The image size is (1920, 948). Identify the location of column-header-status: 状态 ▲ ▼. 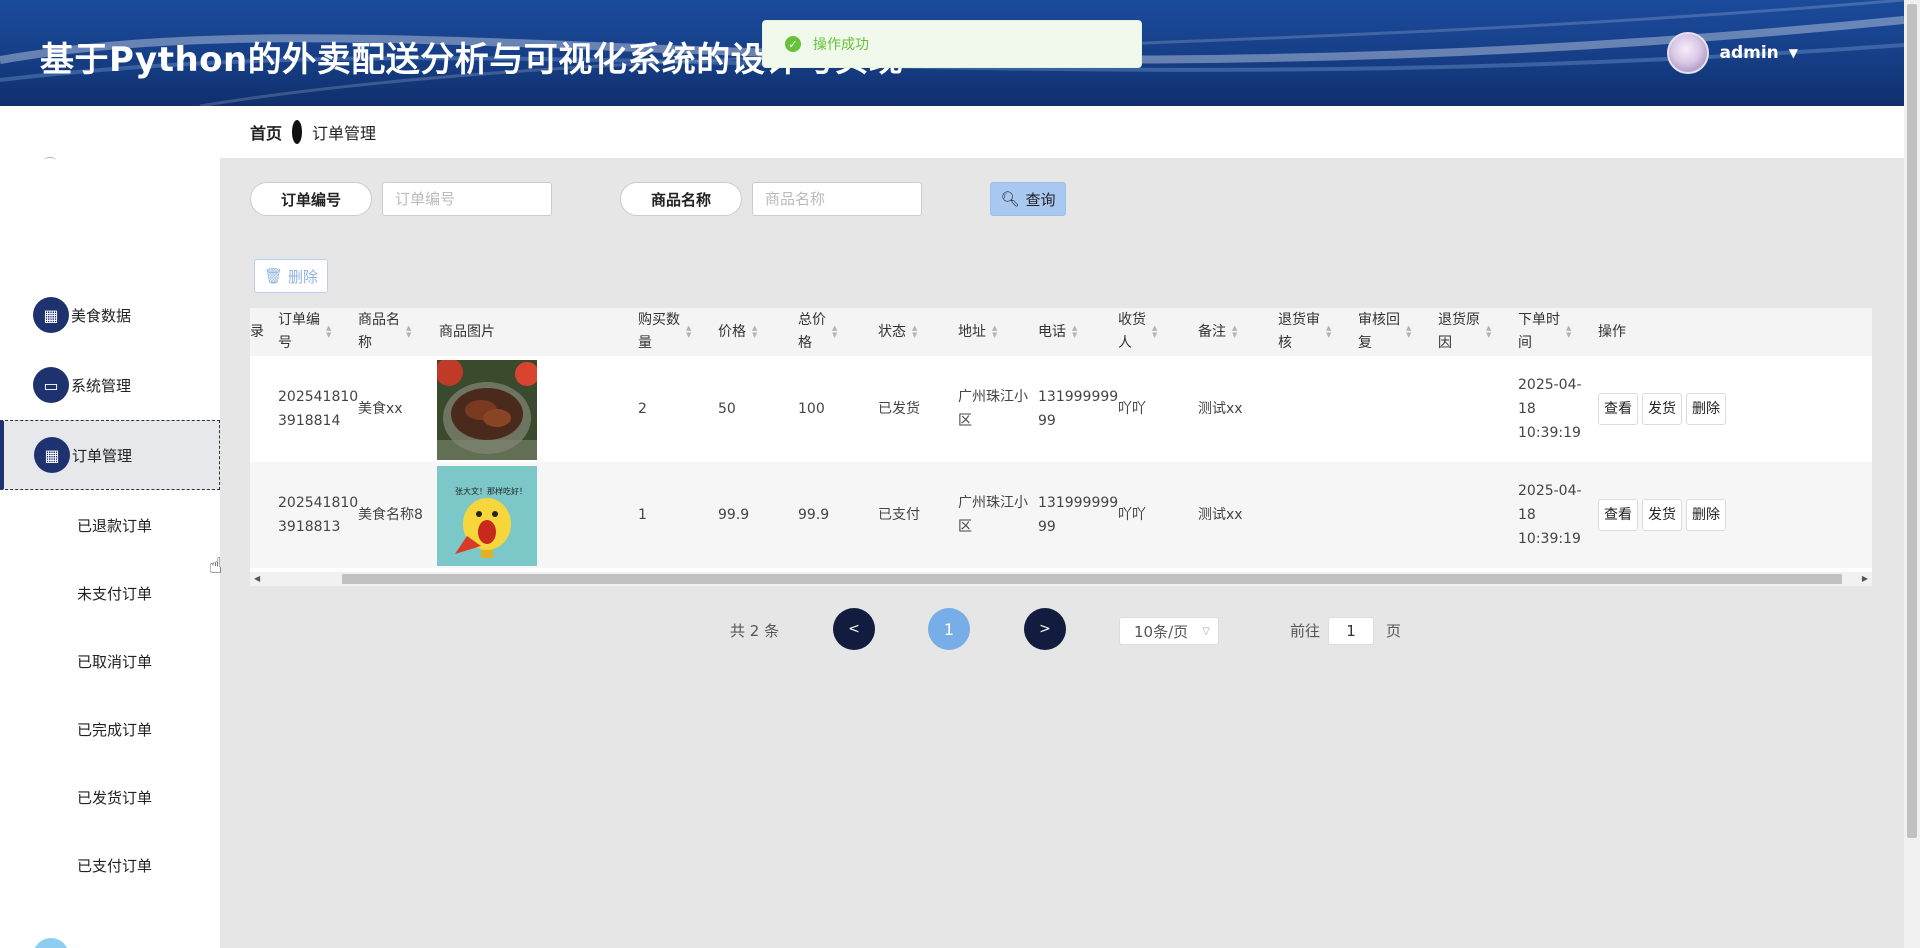
(917, 332).